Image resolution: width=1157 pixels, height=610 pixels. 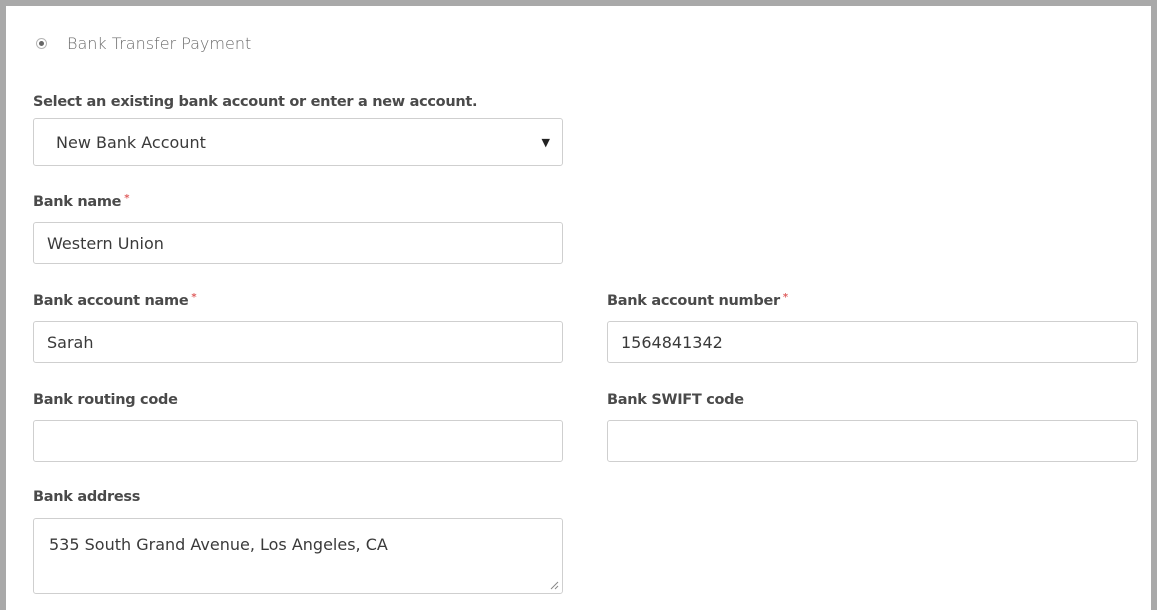 I want to click on caret-down-icon: ▼, so click(x=545, y=142).